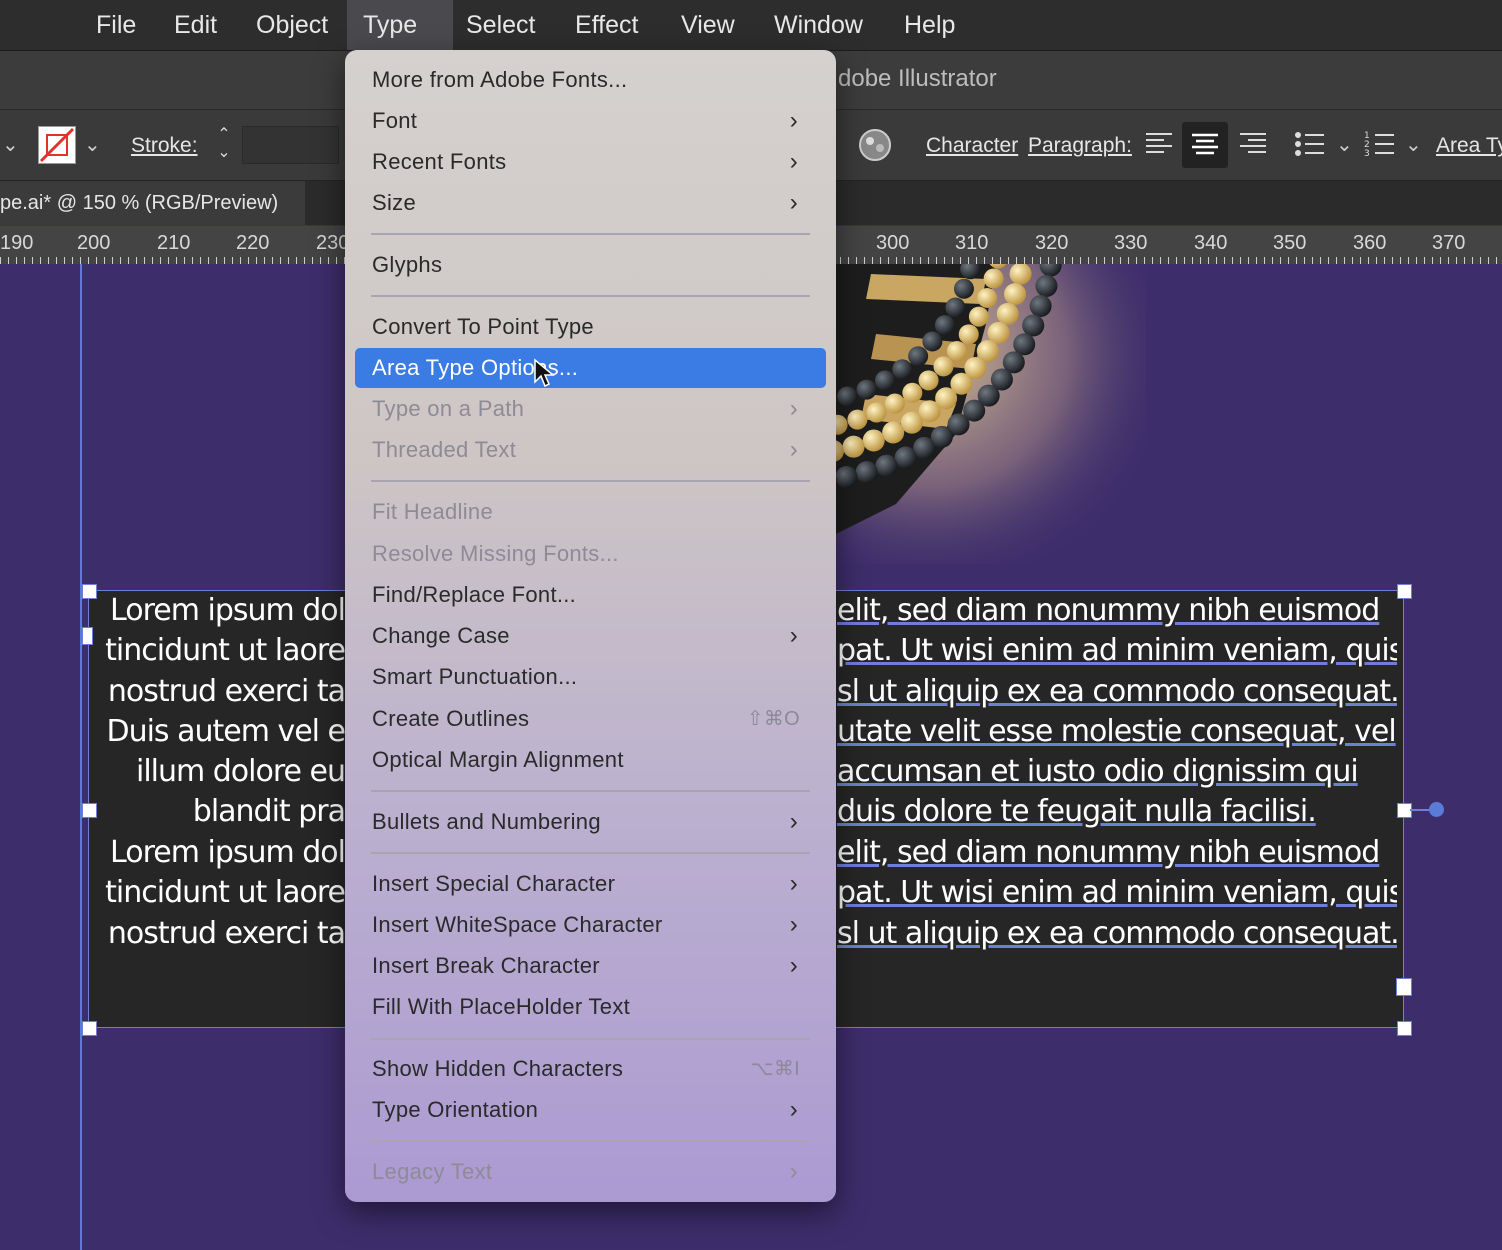 This screenshot has width=1502, height=1250. What do you see at coordinates (708, 25) in the screenshot?
I see `menu-view: View` at bounding box center [708, 25].